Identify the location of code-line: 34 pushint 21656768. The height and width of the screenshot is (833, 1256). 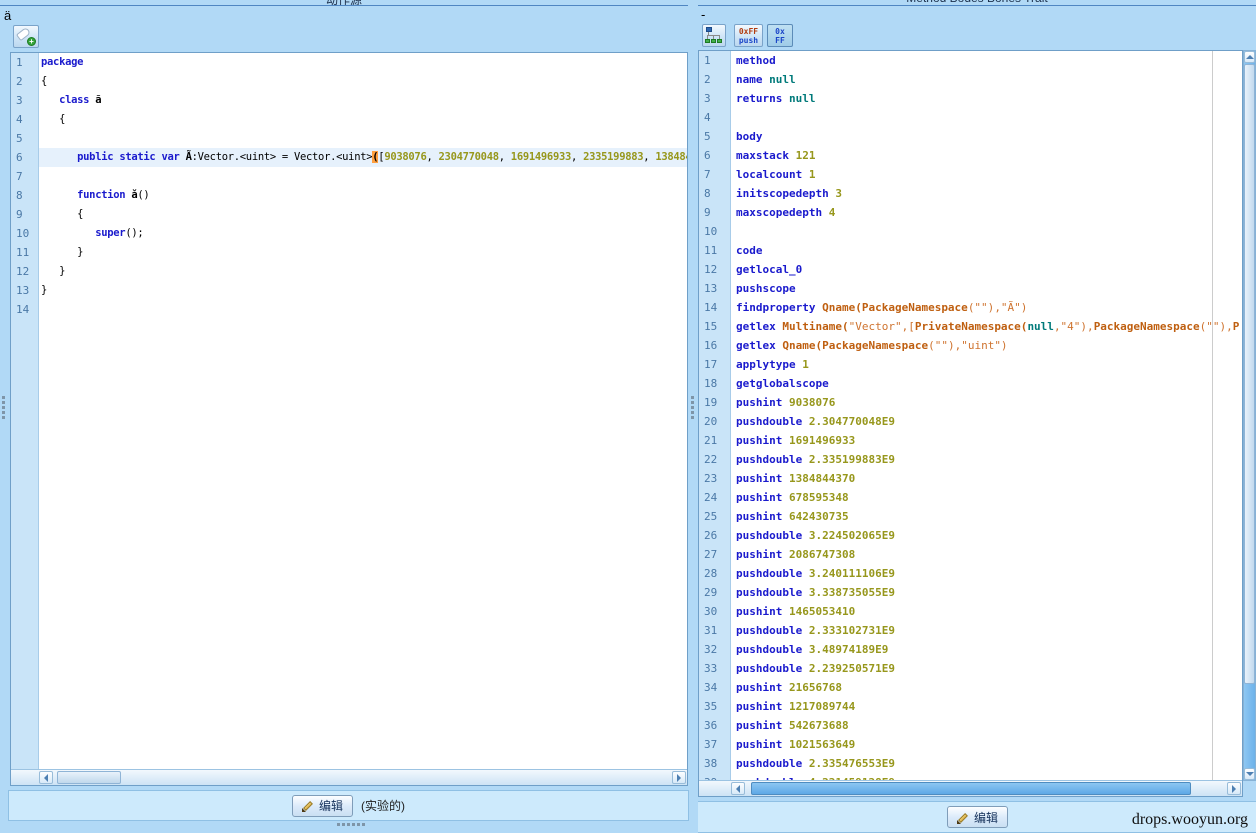
(970, 687).